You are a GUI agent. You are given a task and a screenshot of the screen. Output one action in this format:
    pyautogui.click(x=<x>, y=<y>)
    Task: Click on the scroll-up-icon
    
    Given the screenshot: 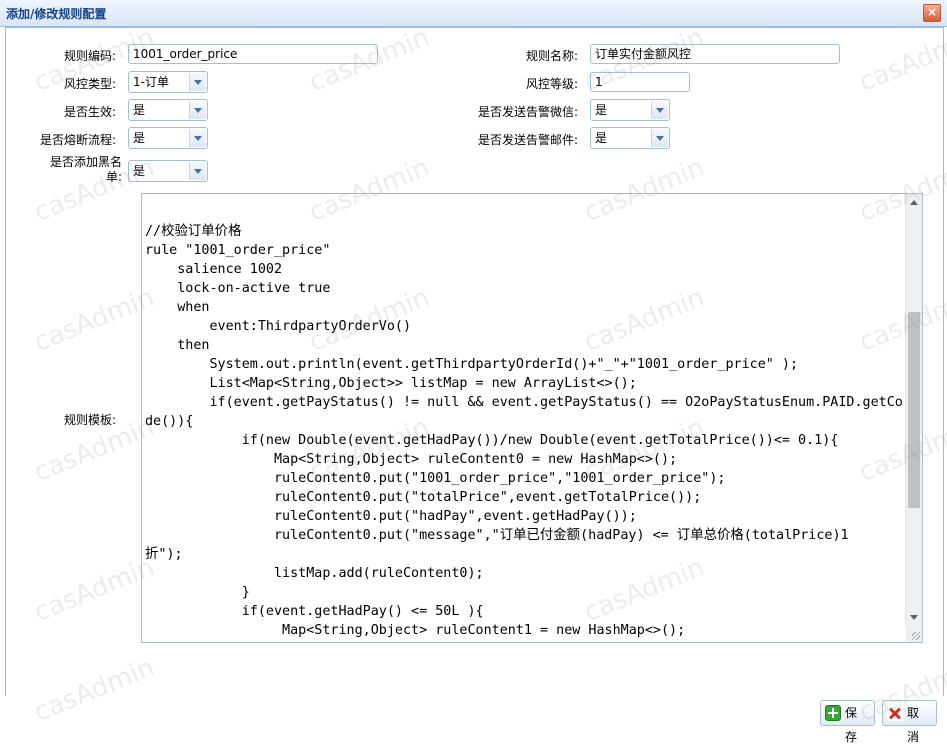 What is the action you would take?
    pyautogui.click(x=914, y=202)
    